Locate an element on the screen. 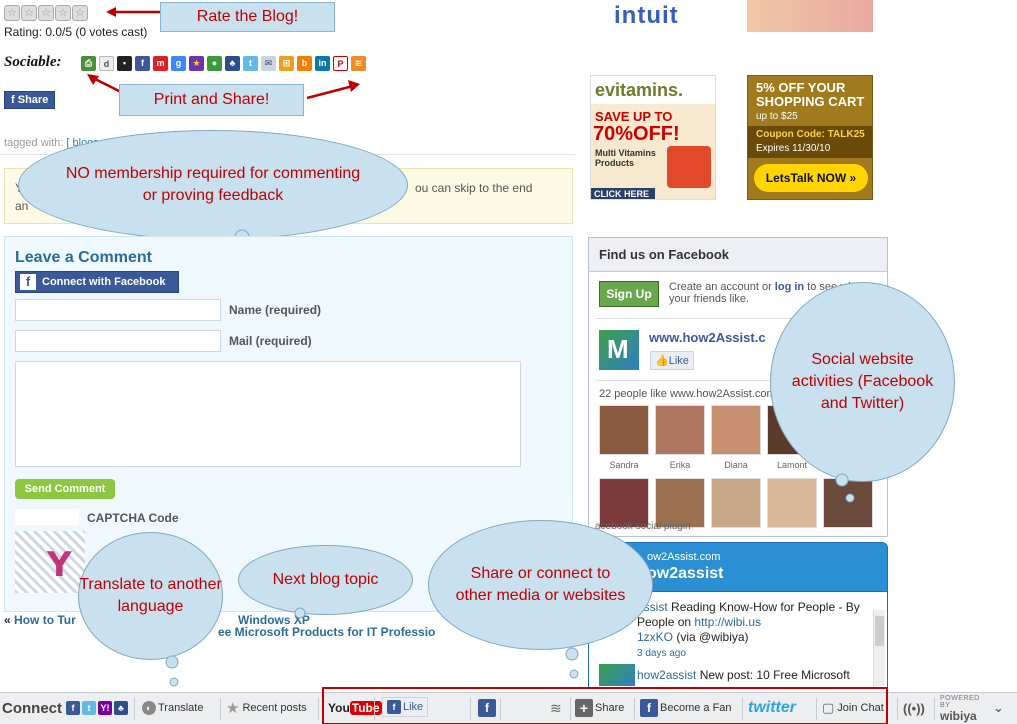 The height and width of the screenshot is (724, 1017). prev-post-link: How to Tur is located at coordinates (45, 620).